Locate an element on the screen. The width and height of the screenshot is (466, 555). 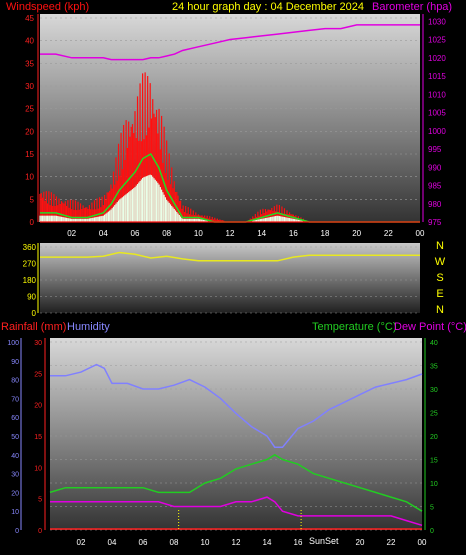
windspeed-tick-labels: 0 5 10 15 20 25 30 35 40 45 is located at coordinates (32, 120).